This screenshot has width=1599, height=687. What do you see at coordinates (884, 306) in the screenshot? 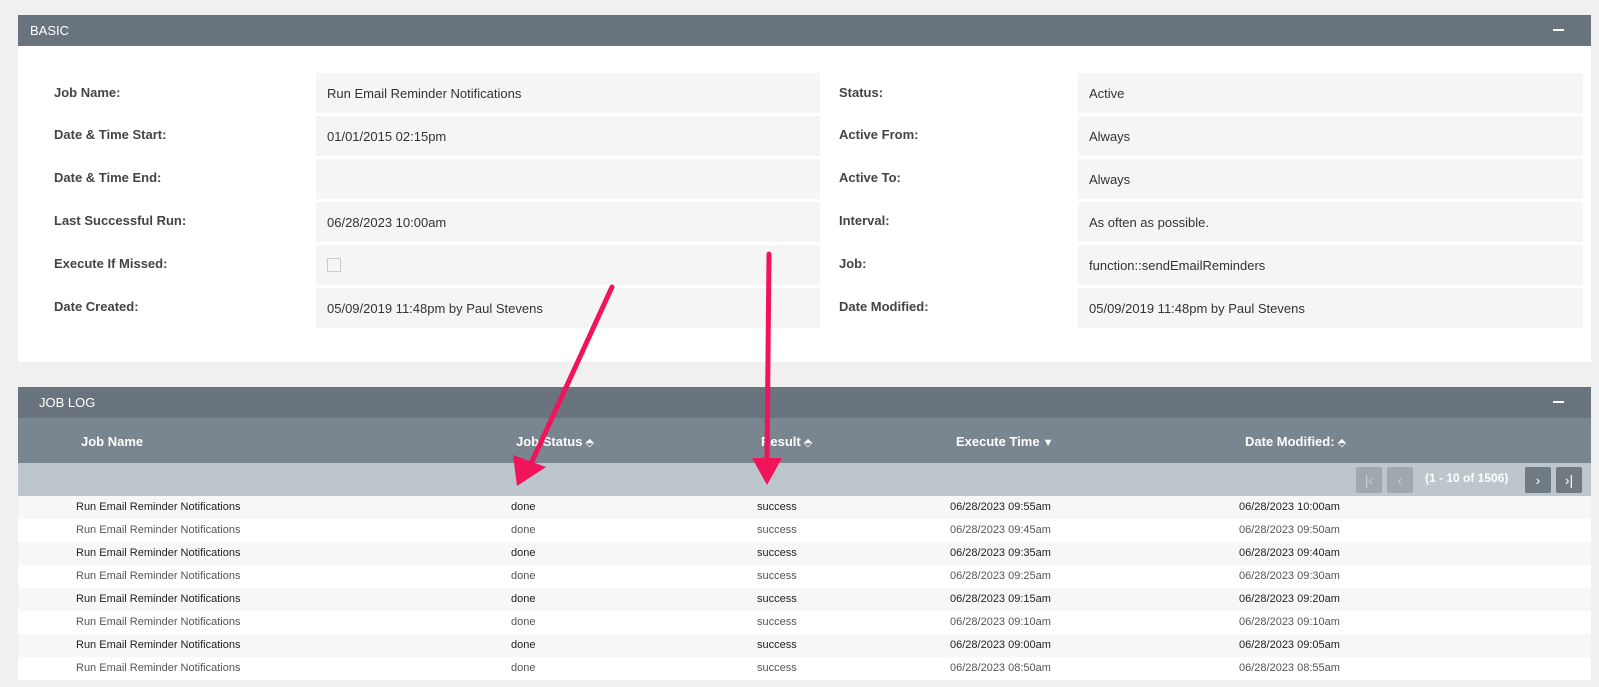
I see `date-modified-label: Date Modified:` at bounding box center [884, 306].